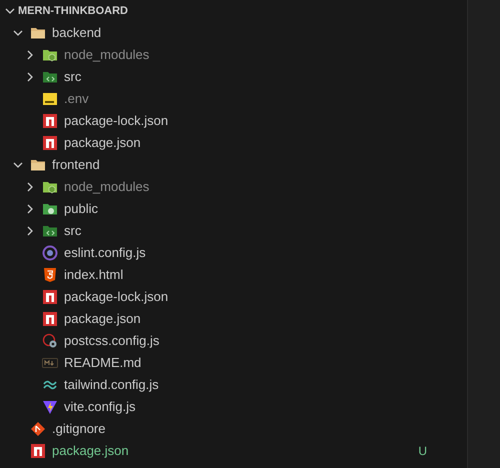 This screenshot has height=468, width=500. Describe the element at coordinates (50, 253) in the screenshot. I see `eslint-icon` at that location.